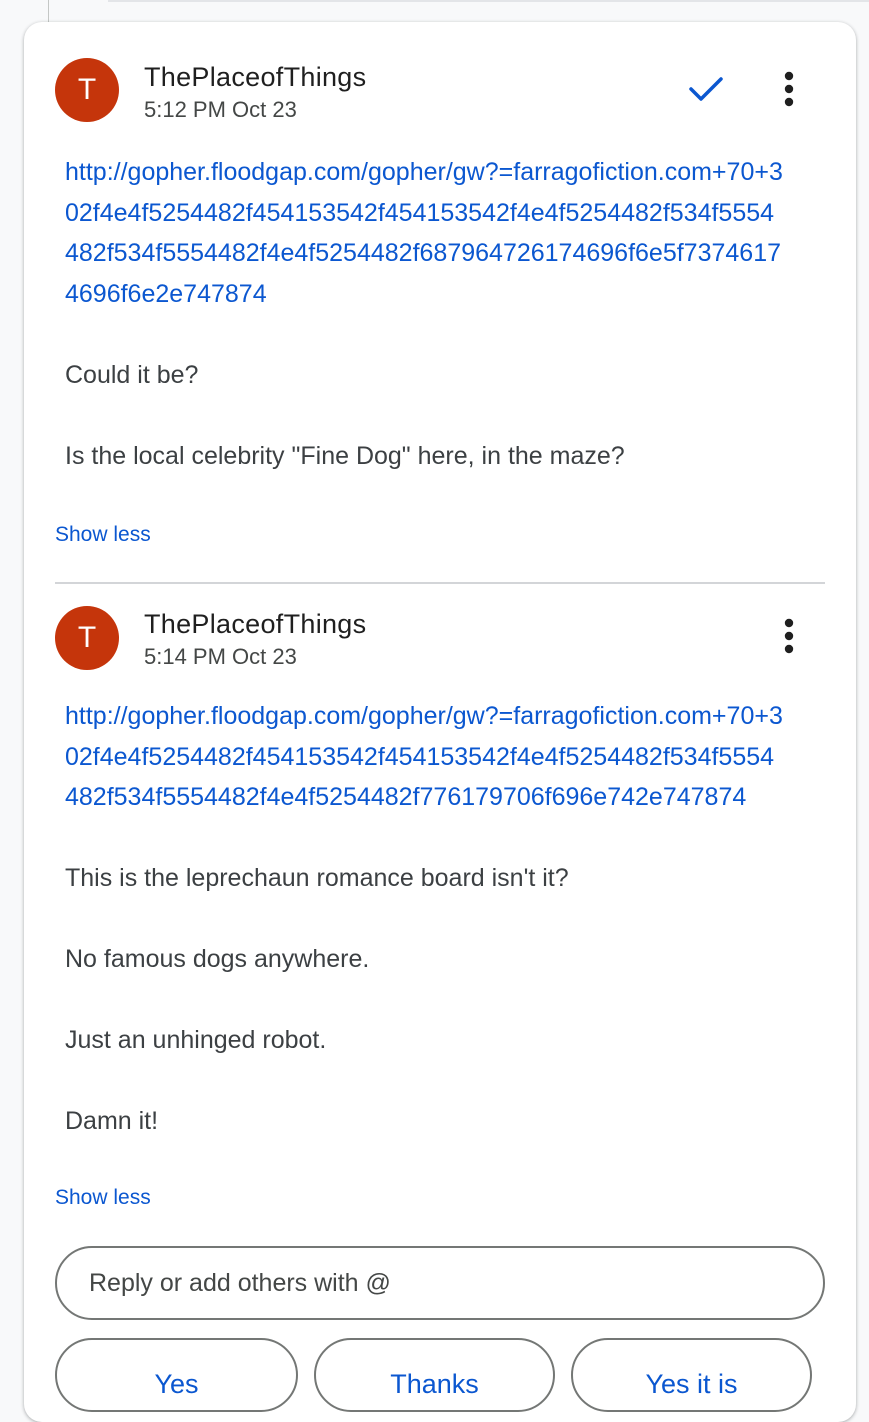 This screenshot has width=869, height=1422. Describe the element at coordinates (691, 1375) in the screenshot. I see `suggestion-chip-yes-it-is: Yes it is` at that location.